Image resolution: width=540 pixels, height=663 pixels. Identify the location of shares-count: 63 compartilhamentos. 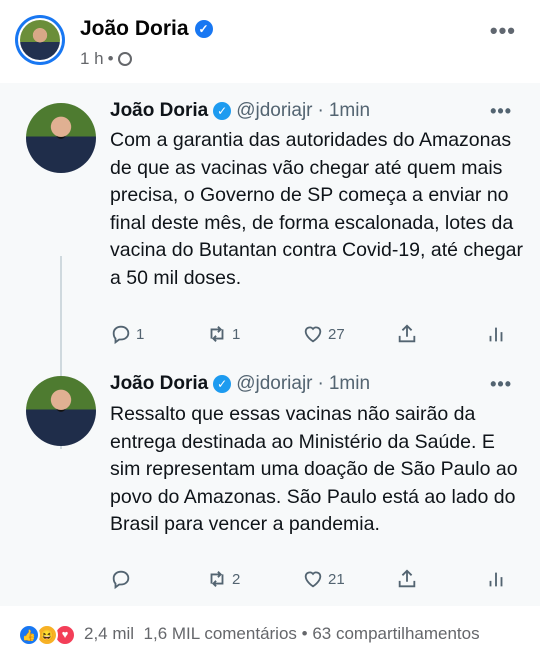
(395, 633).